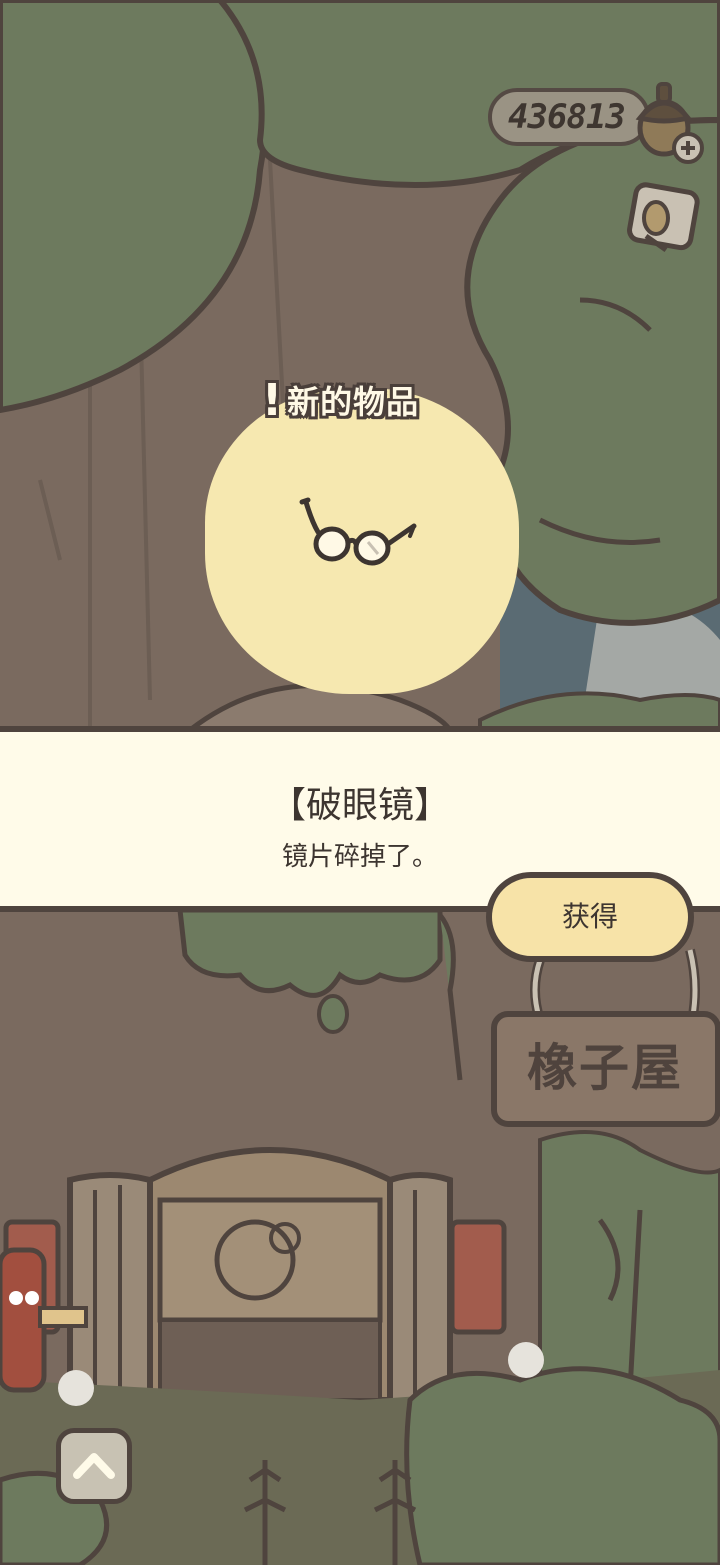 This screenshot has height=1565, width=720. Describe the element at coordinates (567, 117) in the screenshot. I see `acorn-count: 436813` at that location.